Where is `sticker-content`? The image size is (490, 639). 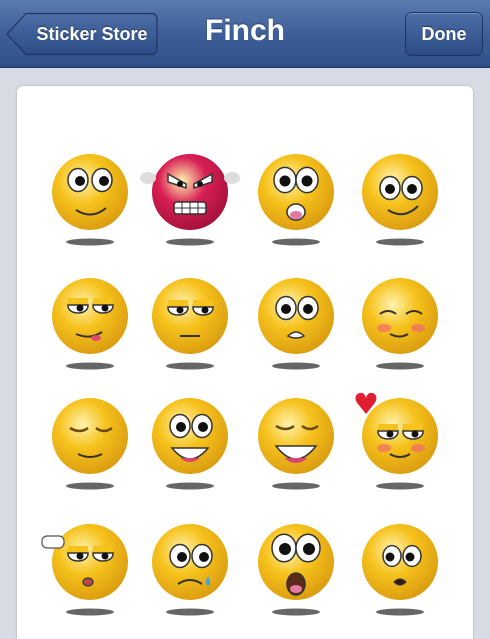 sticker-content is located at coordinates (90, 195).